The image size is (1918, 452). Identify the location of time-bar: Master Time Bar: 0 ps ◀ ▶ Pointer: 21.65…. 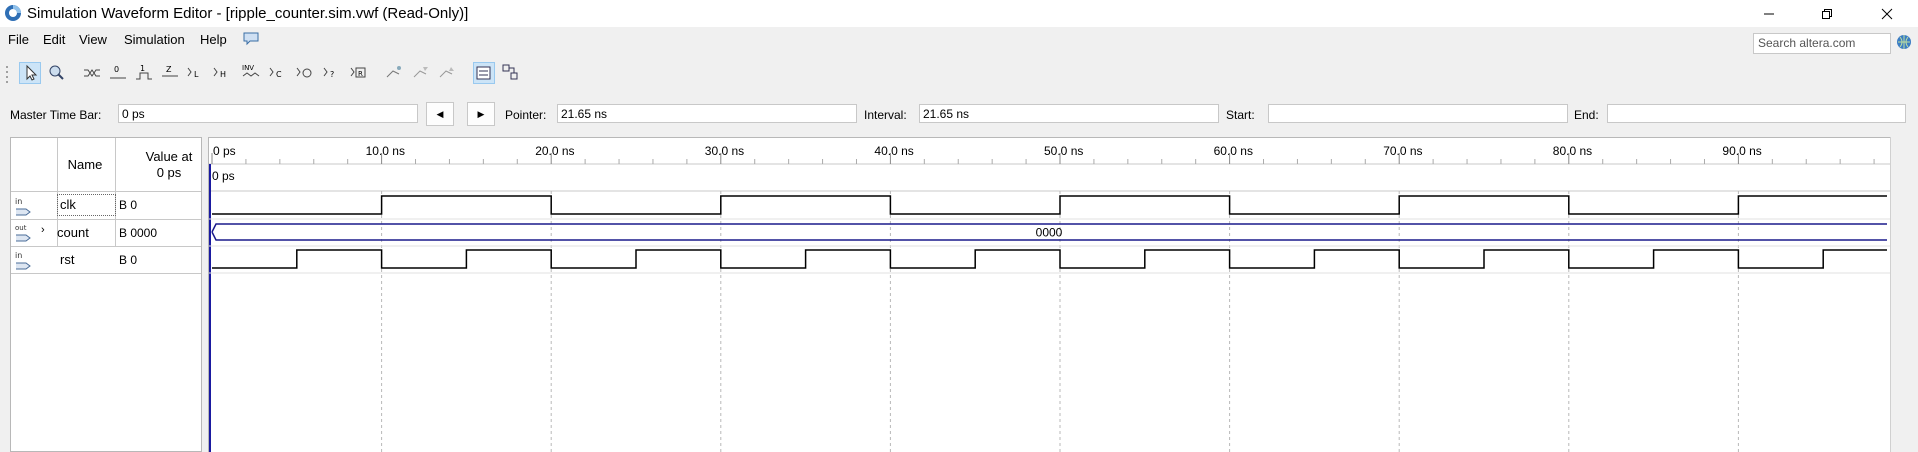
(959, 115).